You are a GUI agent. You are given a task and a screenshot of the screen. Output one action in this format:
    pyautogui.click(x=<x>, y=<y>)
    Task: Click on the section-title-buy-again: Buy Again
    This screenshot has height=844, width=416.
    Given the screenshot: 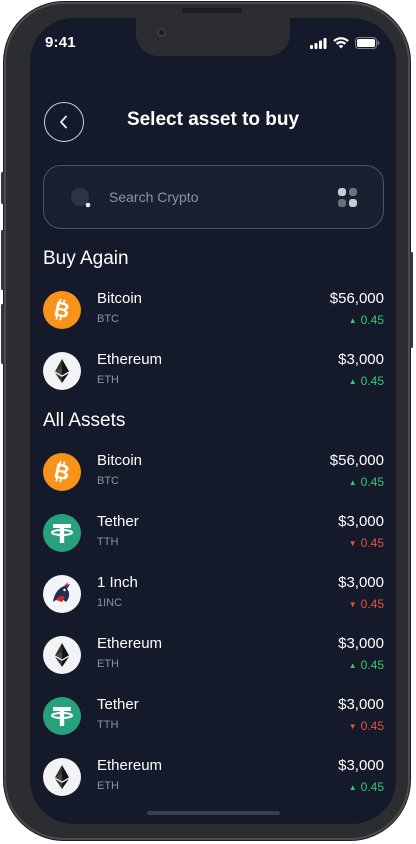 What is the action you would take?
    pyautogui.click(x=86, y=258)
    